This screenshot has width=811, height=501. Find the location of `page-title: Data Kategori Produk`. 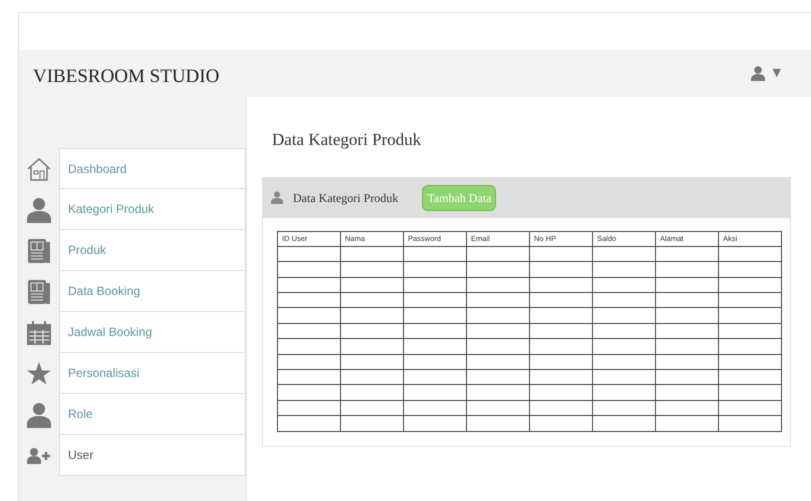

page-title: Data Kategori Produk is located at coordinates (347, 140).